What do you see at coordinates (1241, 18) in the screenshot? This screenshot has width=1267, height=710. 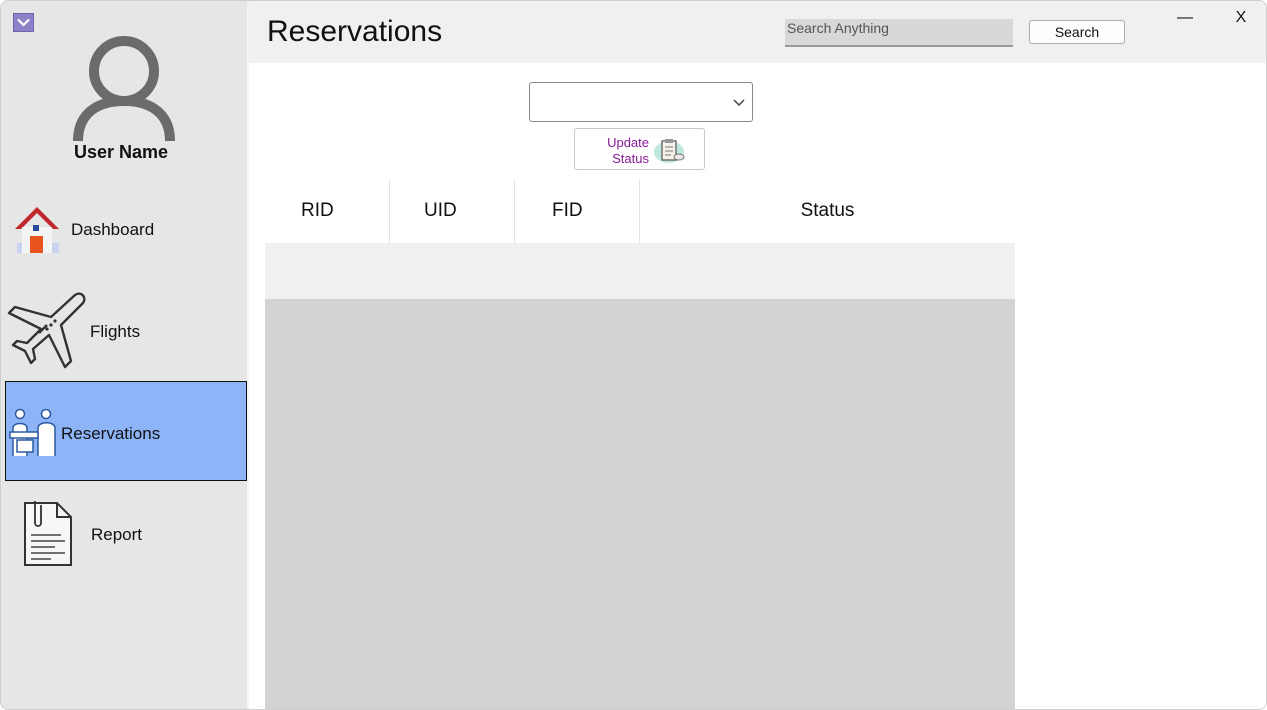 I see `close-button: X` at bounding box center [1241, 18].